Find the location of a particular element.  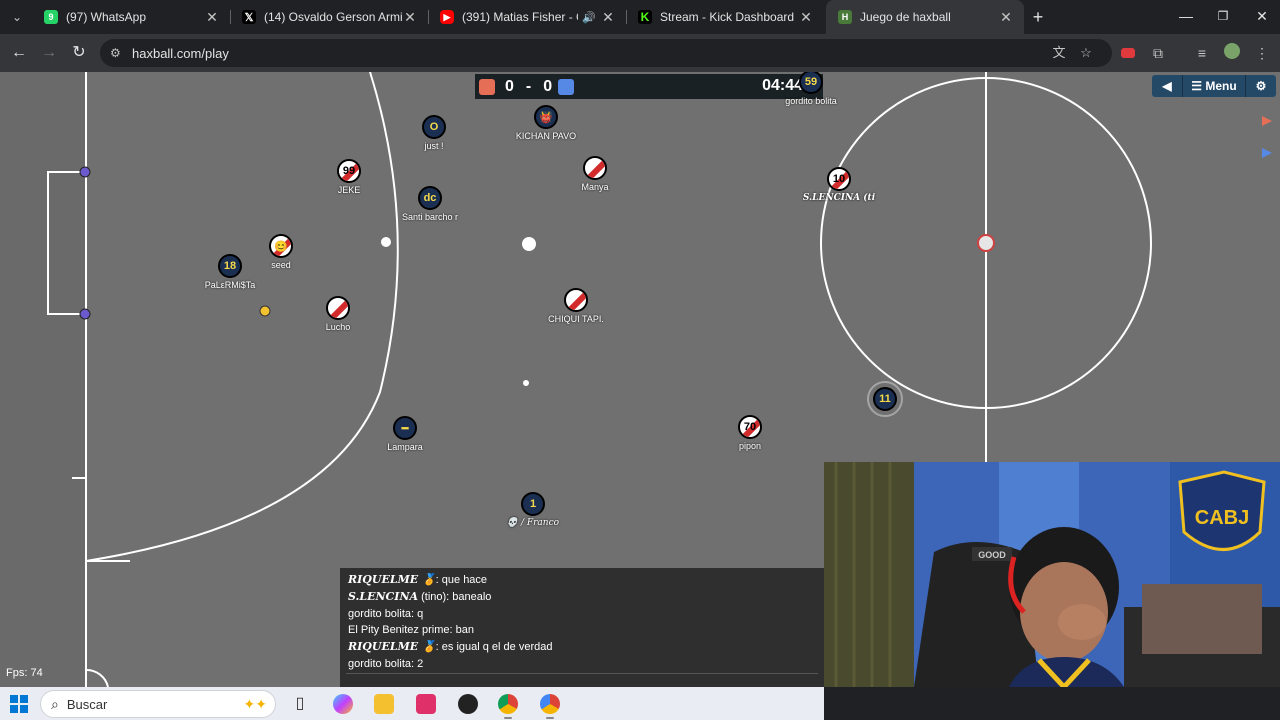

player-avatar: dc is located at coordinates (430, 198).